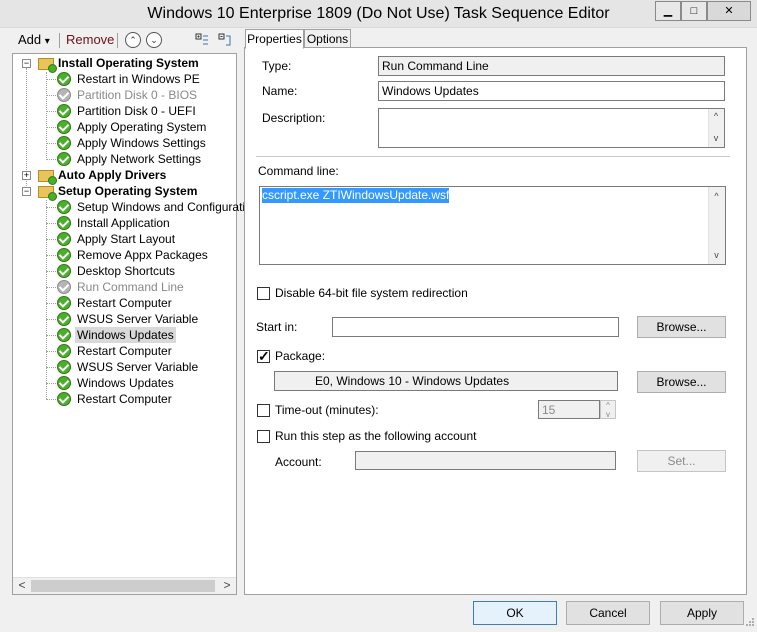  What do you see at coordinates (26, 175) in the screenshot?
I see `tree-expander: +` at bounding box center [26, 175].